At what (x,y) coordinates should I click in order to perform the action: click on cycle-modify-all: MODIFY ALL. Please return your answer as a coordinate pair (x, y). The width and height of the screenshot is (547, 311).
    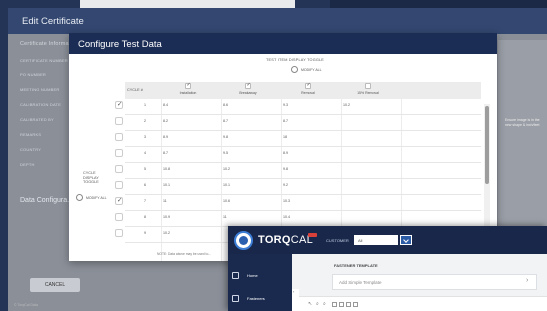
    Looking at the image, I should click on (91, 197).